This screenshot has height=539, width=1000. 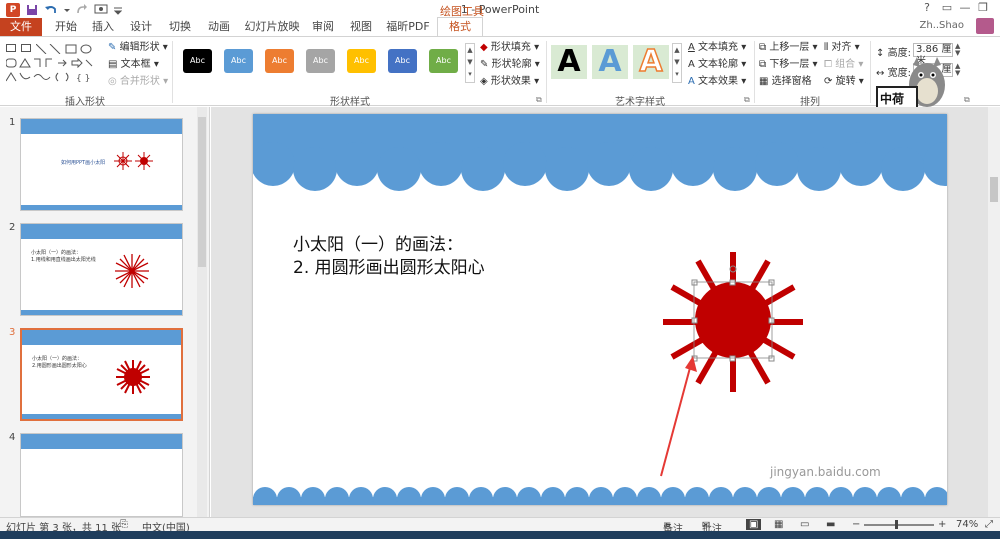 I want to click on wordart-group-label: 艺术字样式, so click(x=640, y=102).